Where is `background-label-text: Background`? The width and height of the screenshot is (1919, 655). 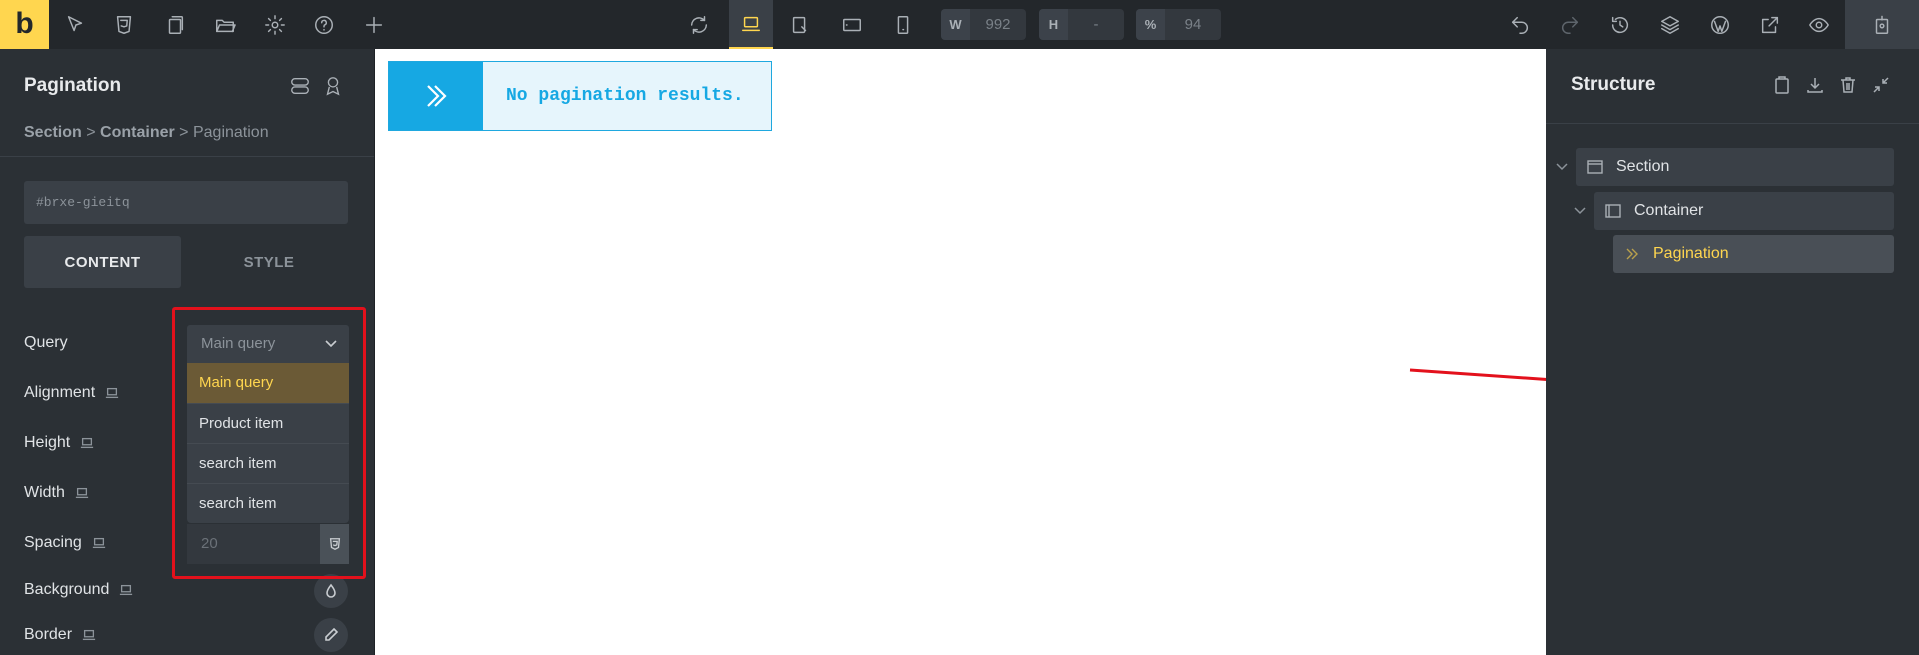 background-label-text: Background is located at coordinates (67, 589).